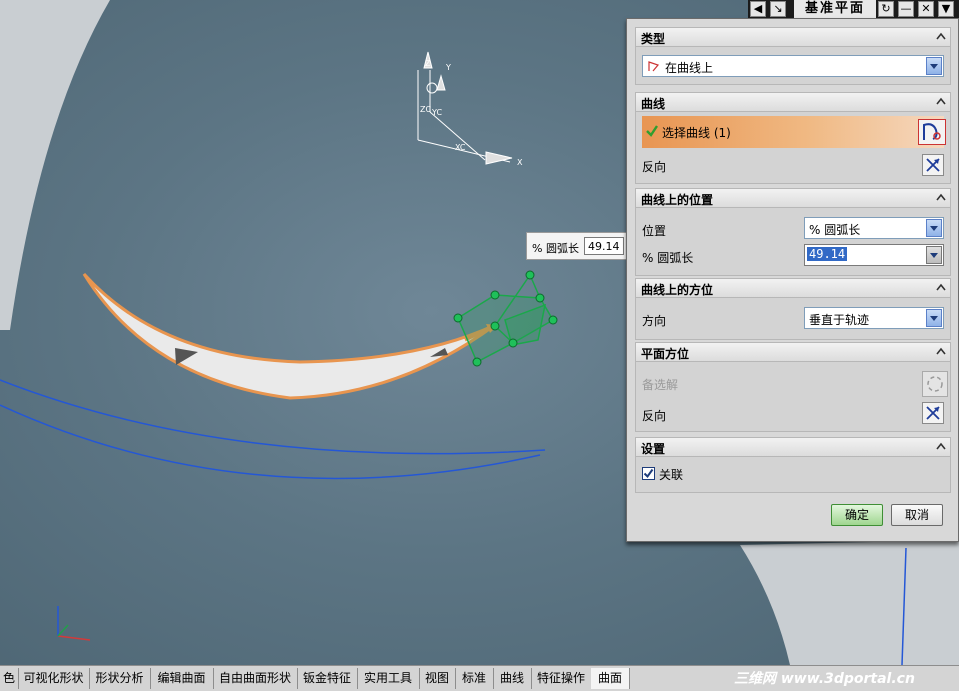 This screenshot has height=691, width=959. Describe the element at coordinates (677, 200) in the screenshot. I see `section-position-title: 曲线上的位置` at that location.